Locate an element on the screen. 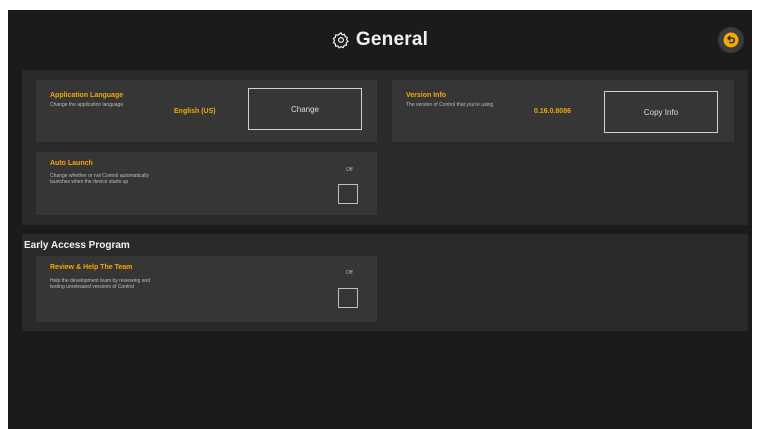  back-arrow-icon is located at coordinates (731, 40).